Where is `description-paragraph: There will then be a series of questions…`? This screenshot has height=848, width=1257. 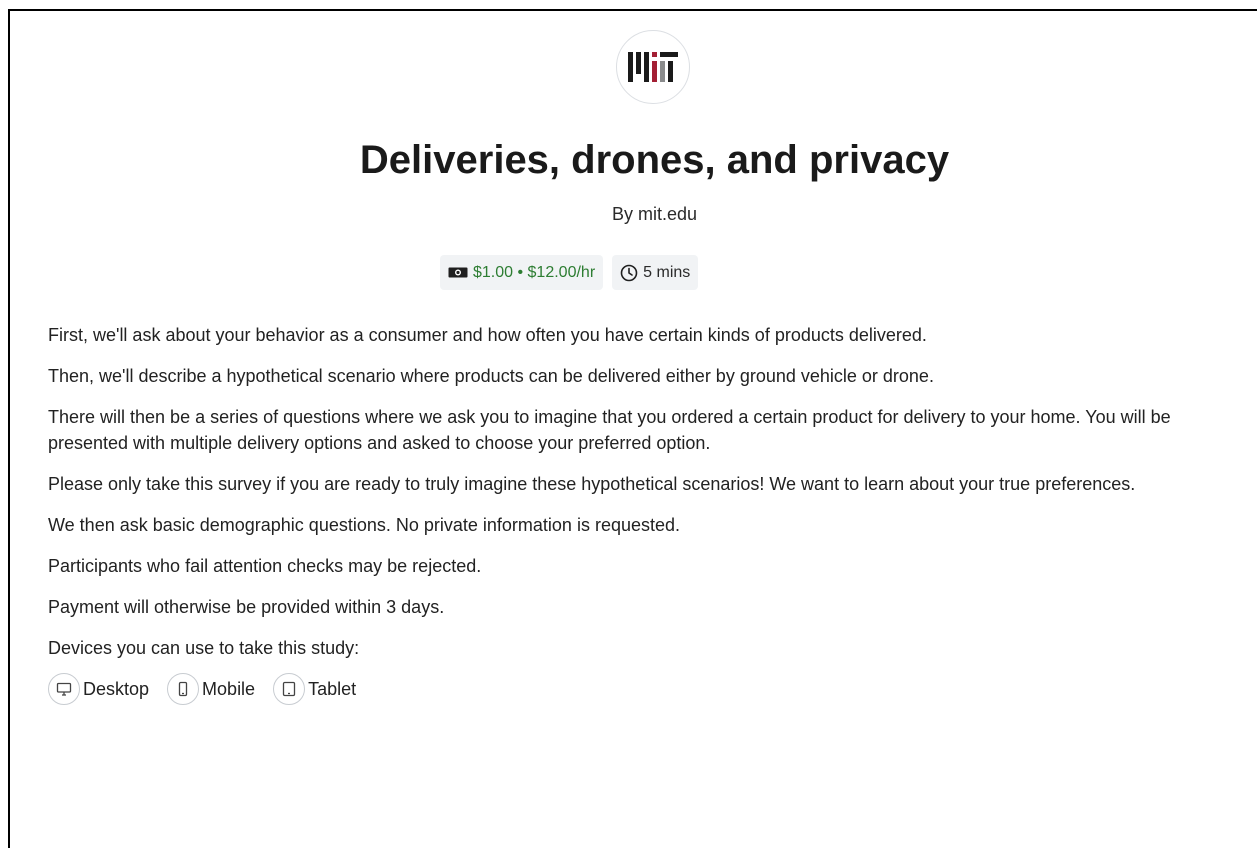 description-paragraph: There will then be a series of questions… is located at coordinates (609, 430).